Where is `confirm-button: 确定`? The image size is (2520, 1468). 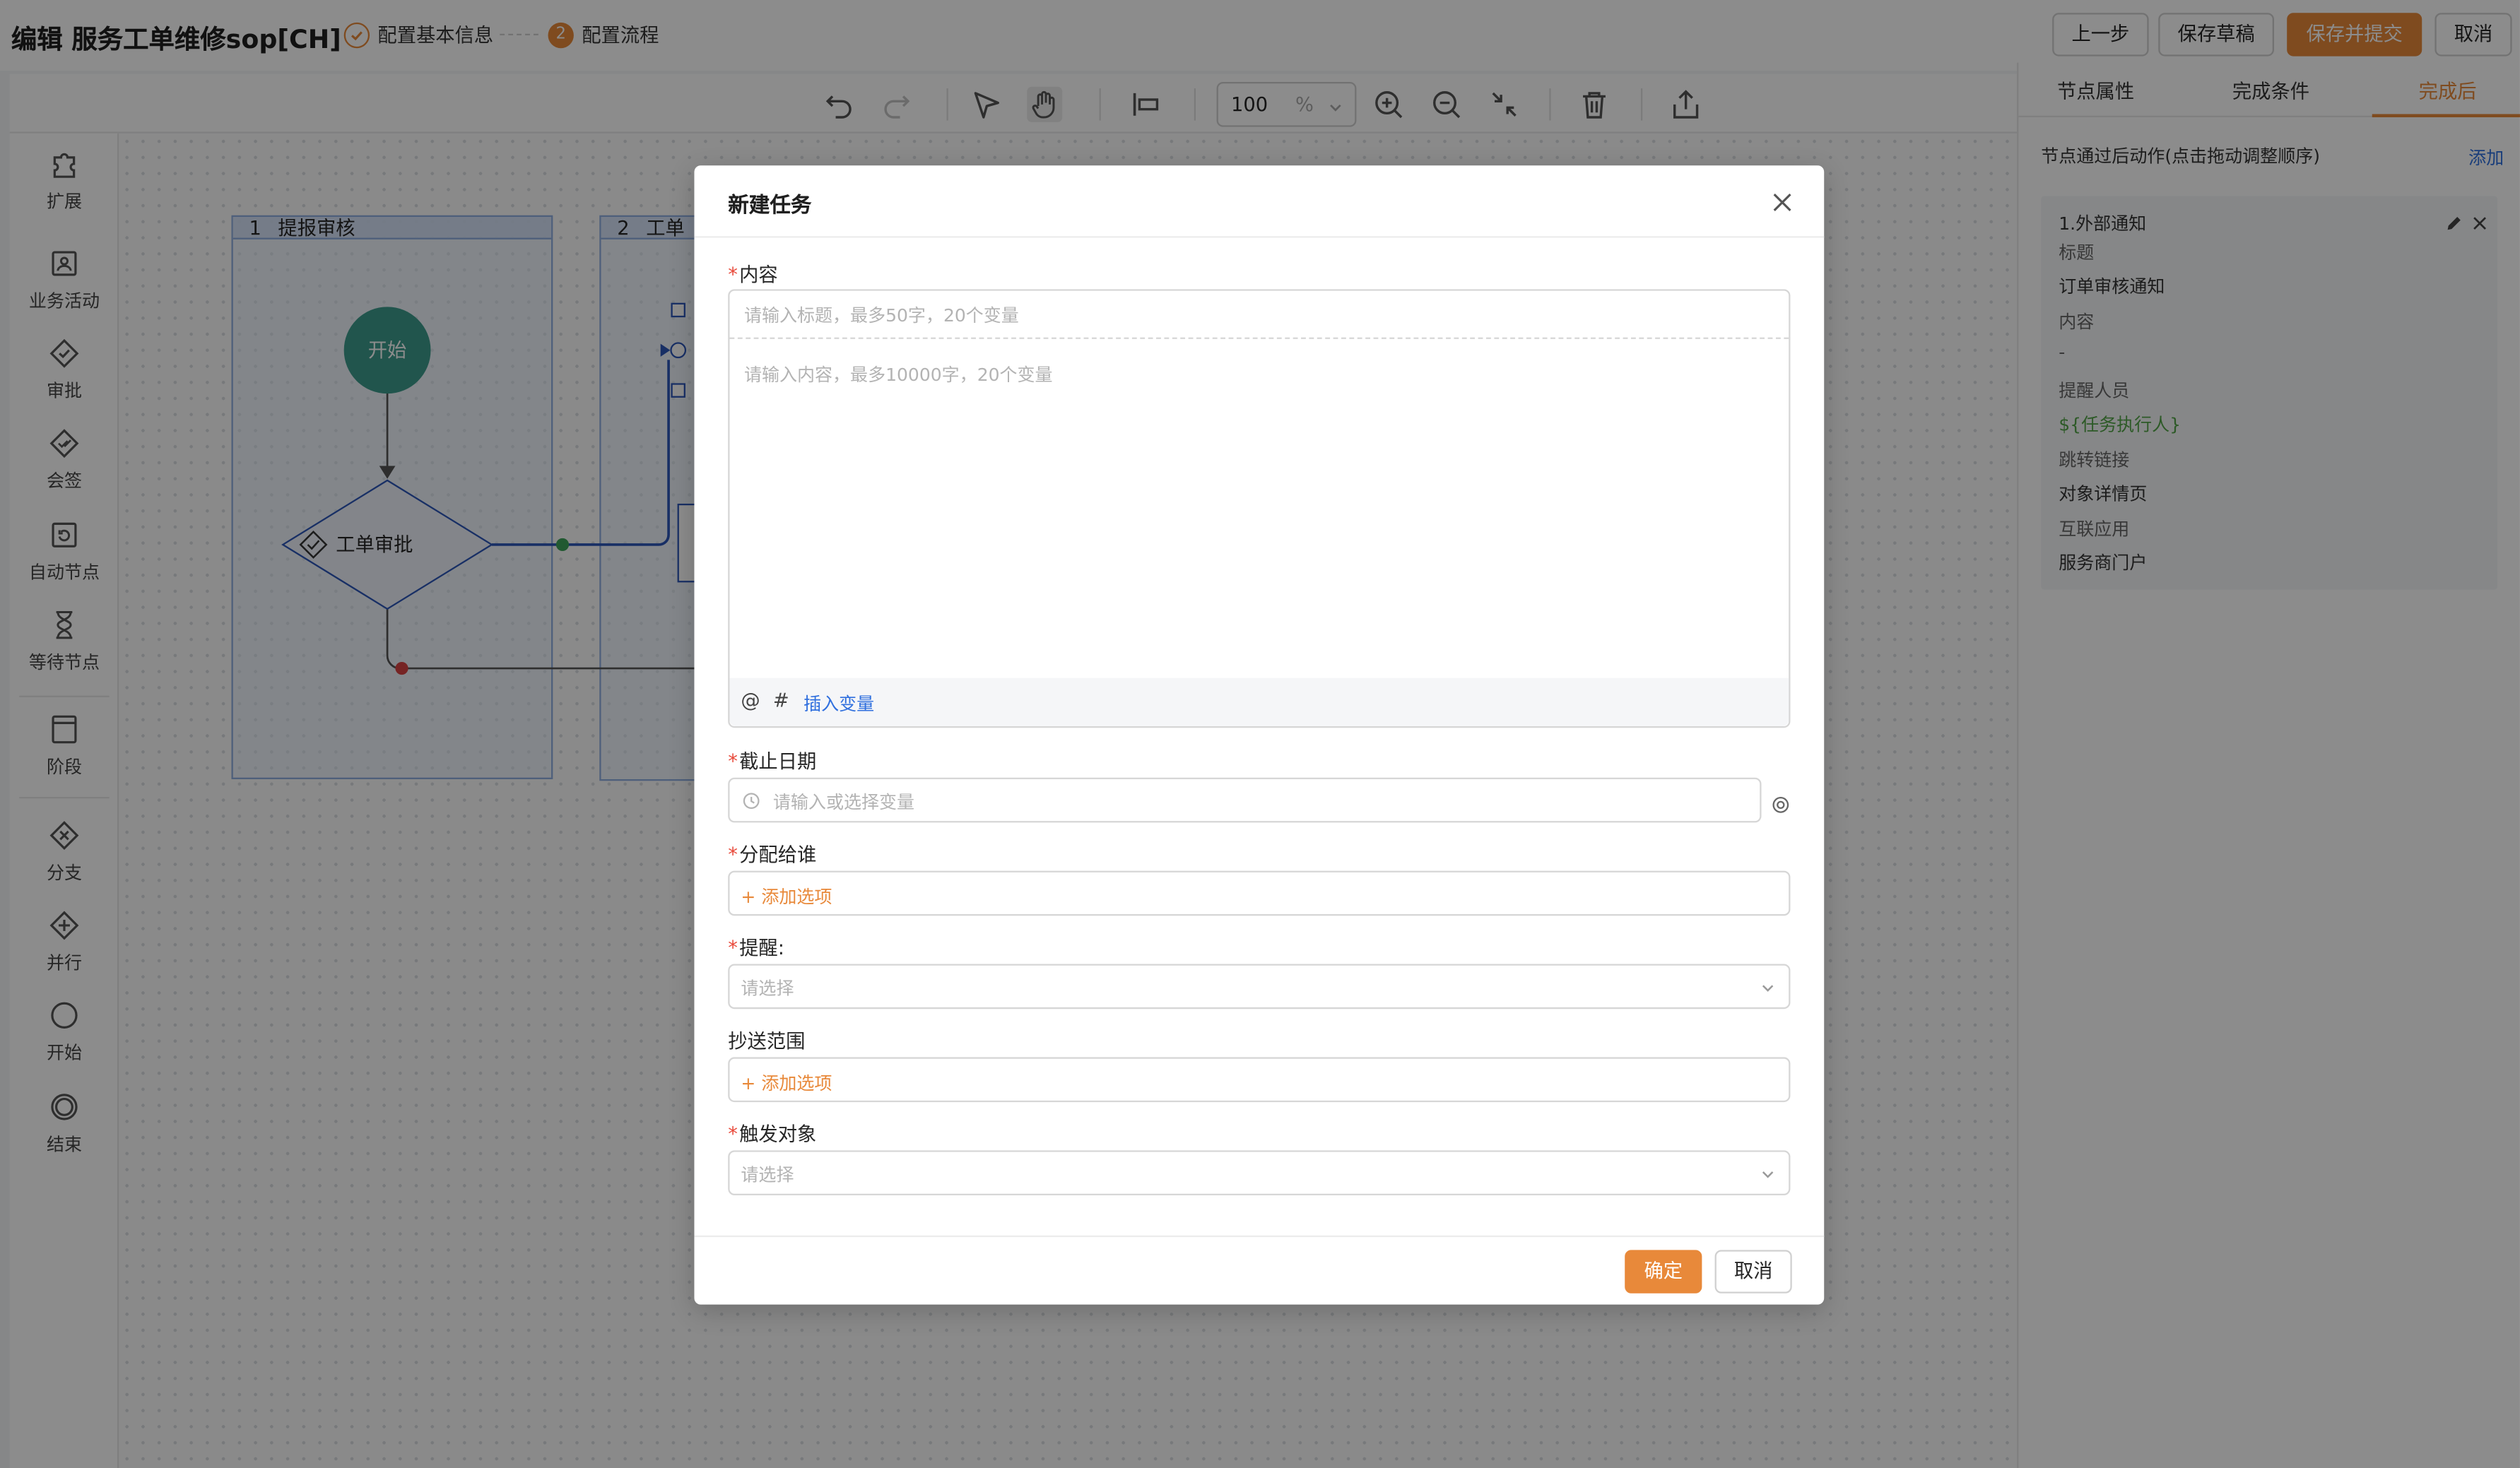 confirm-button: 确定 is located at coordinates (1664, 1272).